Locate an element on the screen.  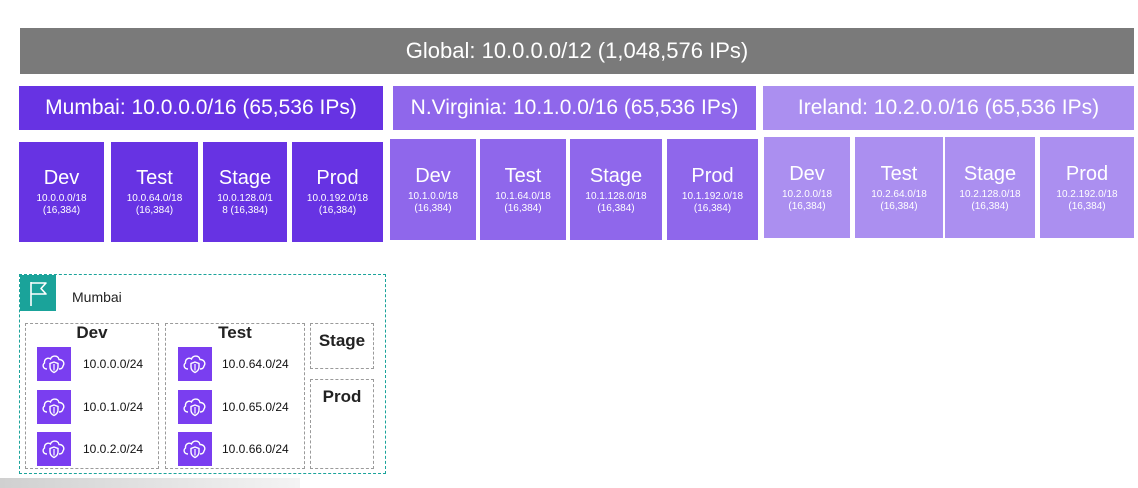
subnet-row: 10.0.66.0/24 is located at coordinates (233, 449).